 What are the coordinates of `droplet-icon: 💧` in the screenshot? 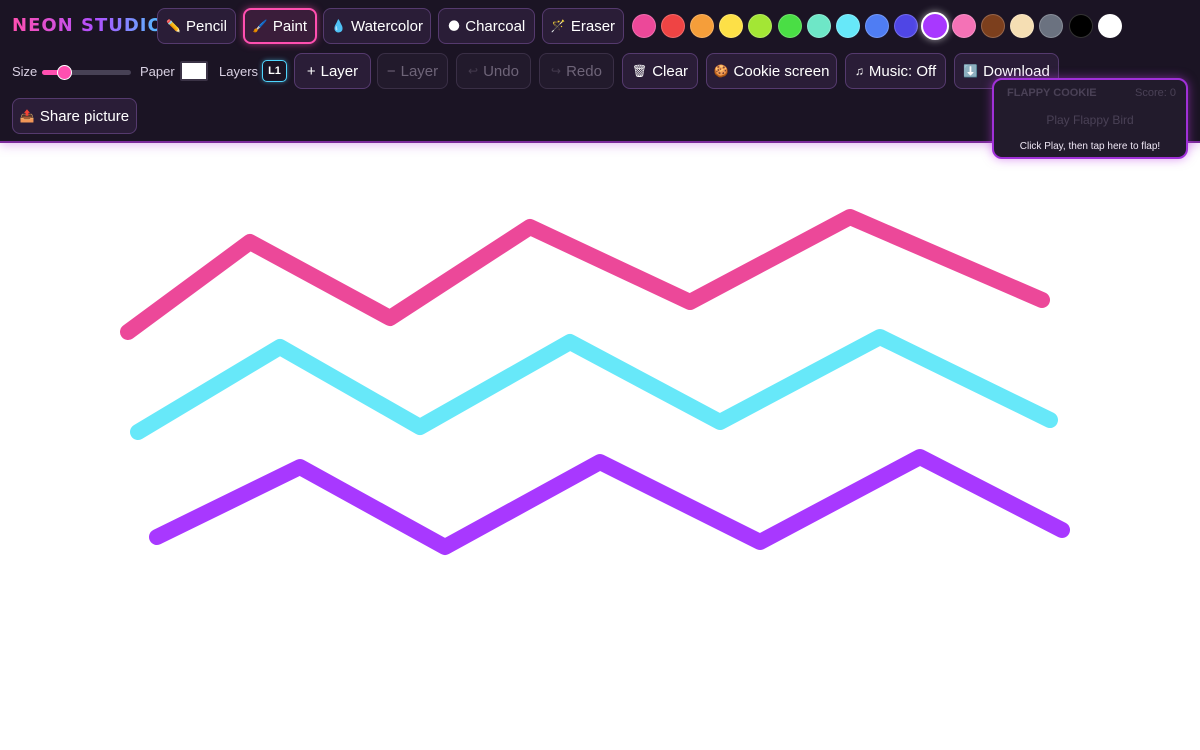 It's located at (338, 26).